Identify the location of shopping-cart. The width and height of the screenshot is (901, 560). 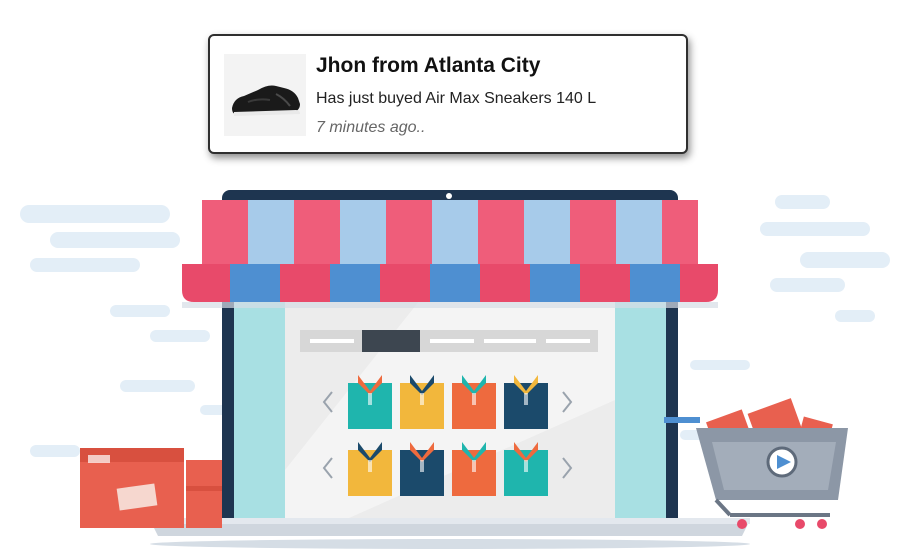
(756, 463).